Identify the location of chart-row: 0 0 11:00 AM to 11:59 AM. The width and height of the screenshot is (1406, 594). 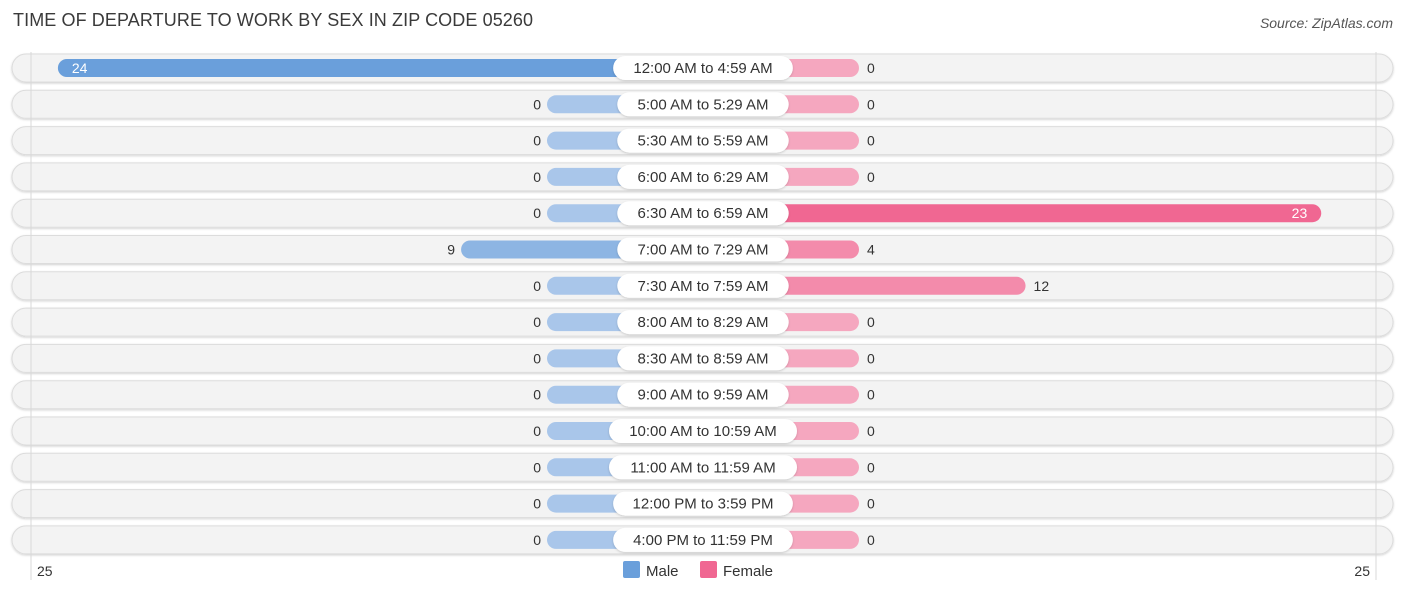
(702, 467).